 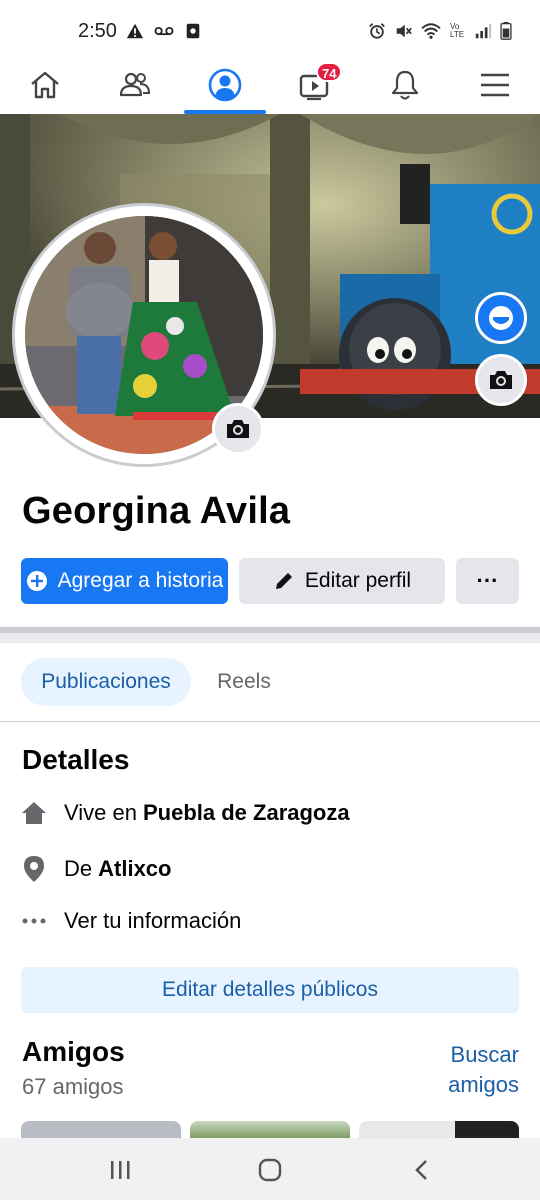 What do you see at coordinates (135, 31) in the screenshot?
I see `warning-icon` at bounding box center [135, 31].